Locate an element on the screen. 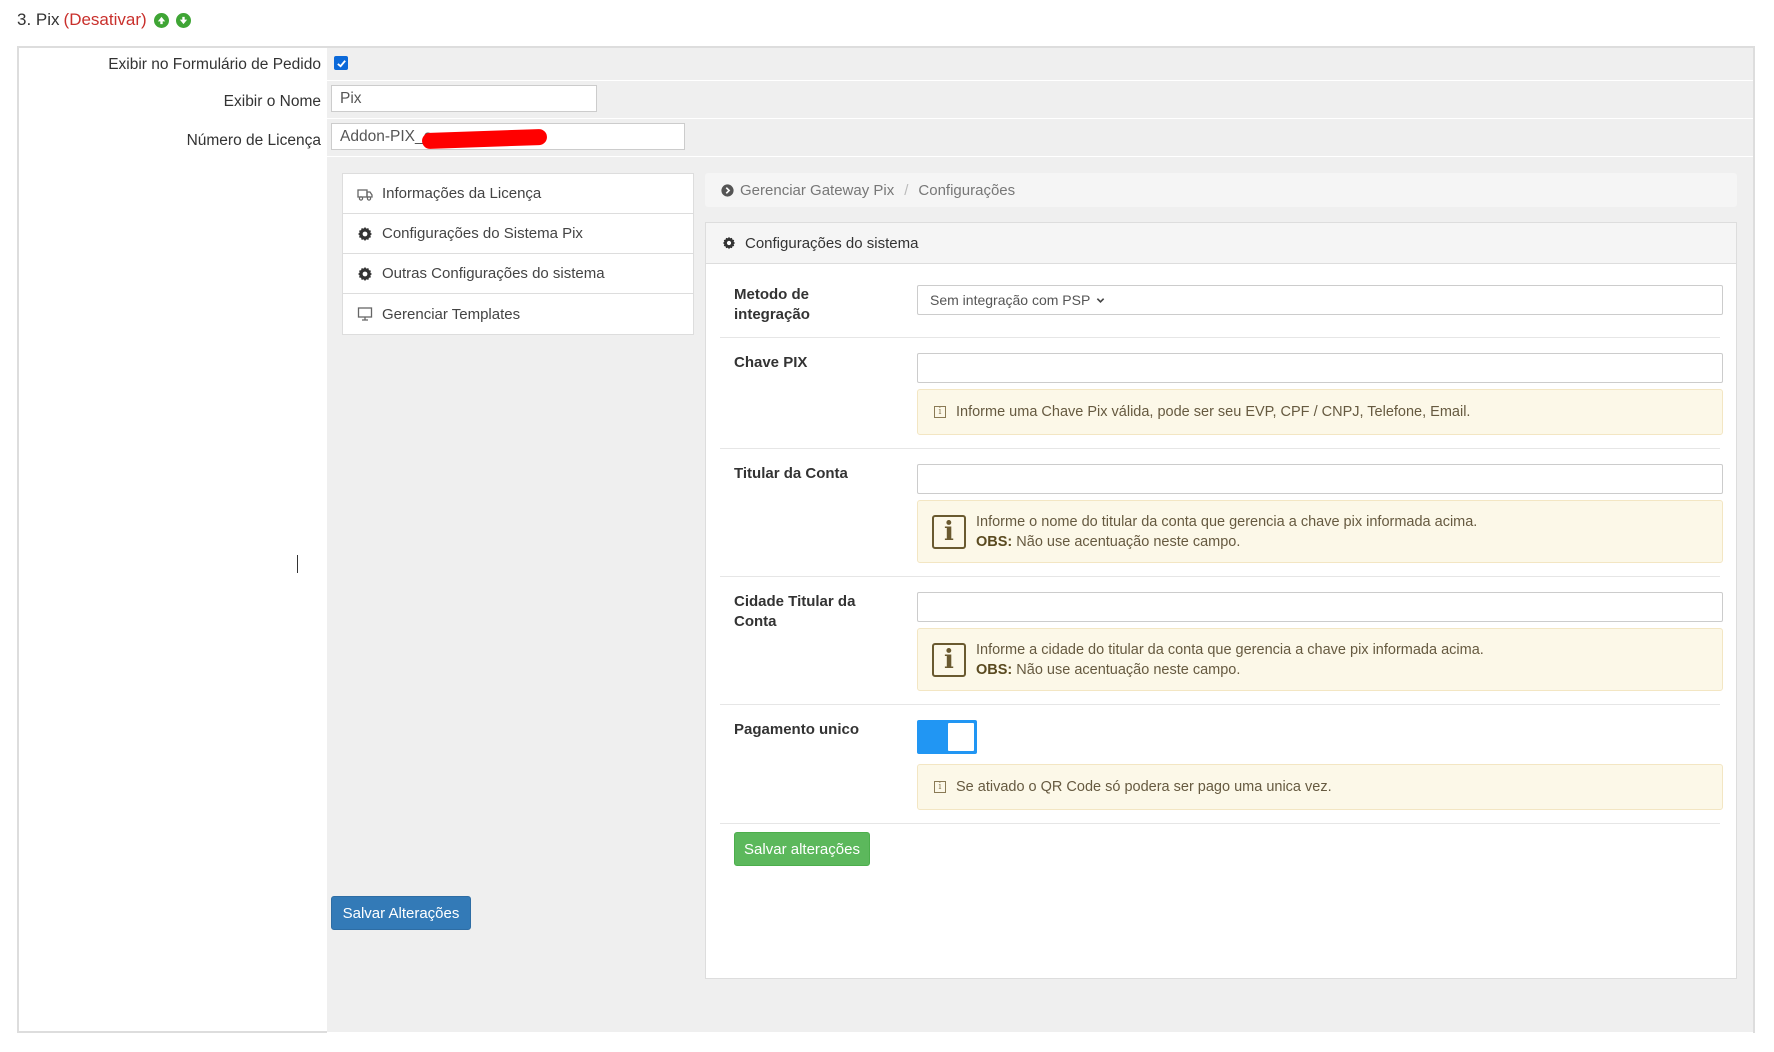 The image size is (1774, 1052). chevron-down-icon is located at coordinates (1101, 300).